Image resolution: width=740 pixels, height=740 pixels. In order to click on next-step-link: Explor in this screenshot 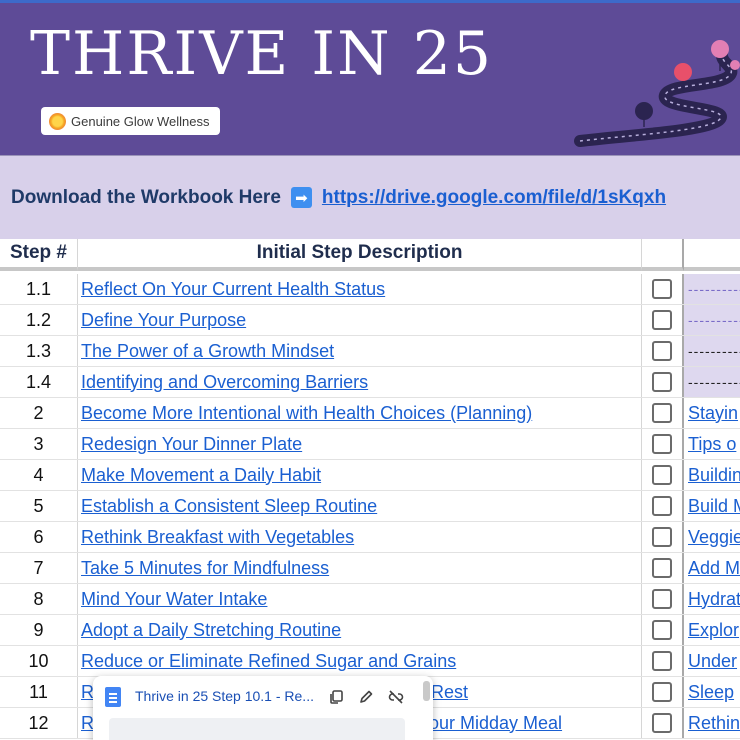, I will do `click(713, 630)`.